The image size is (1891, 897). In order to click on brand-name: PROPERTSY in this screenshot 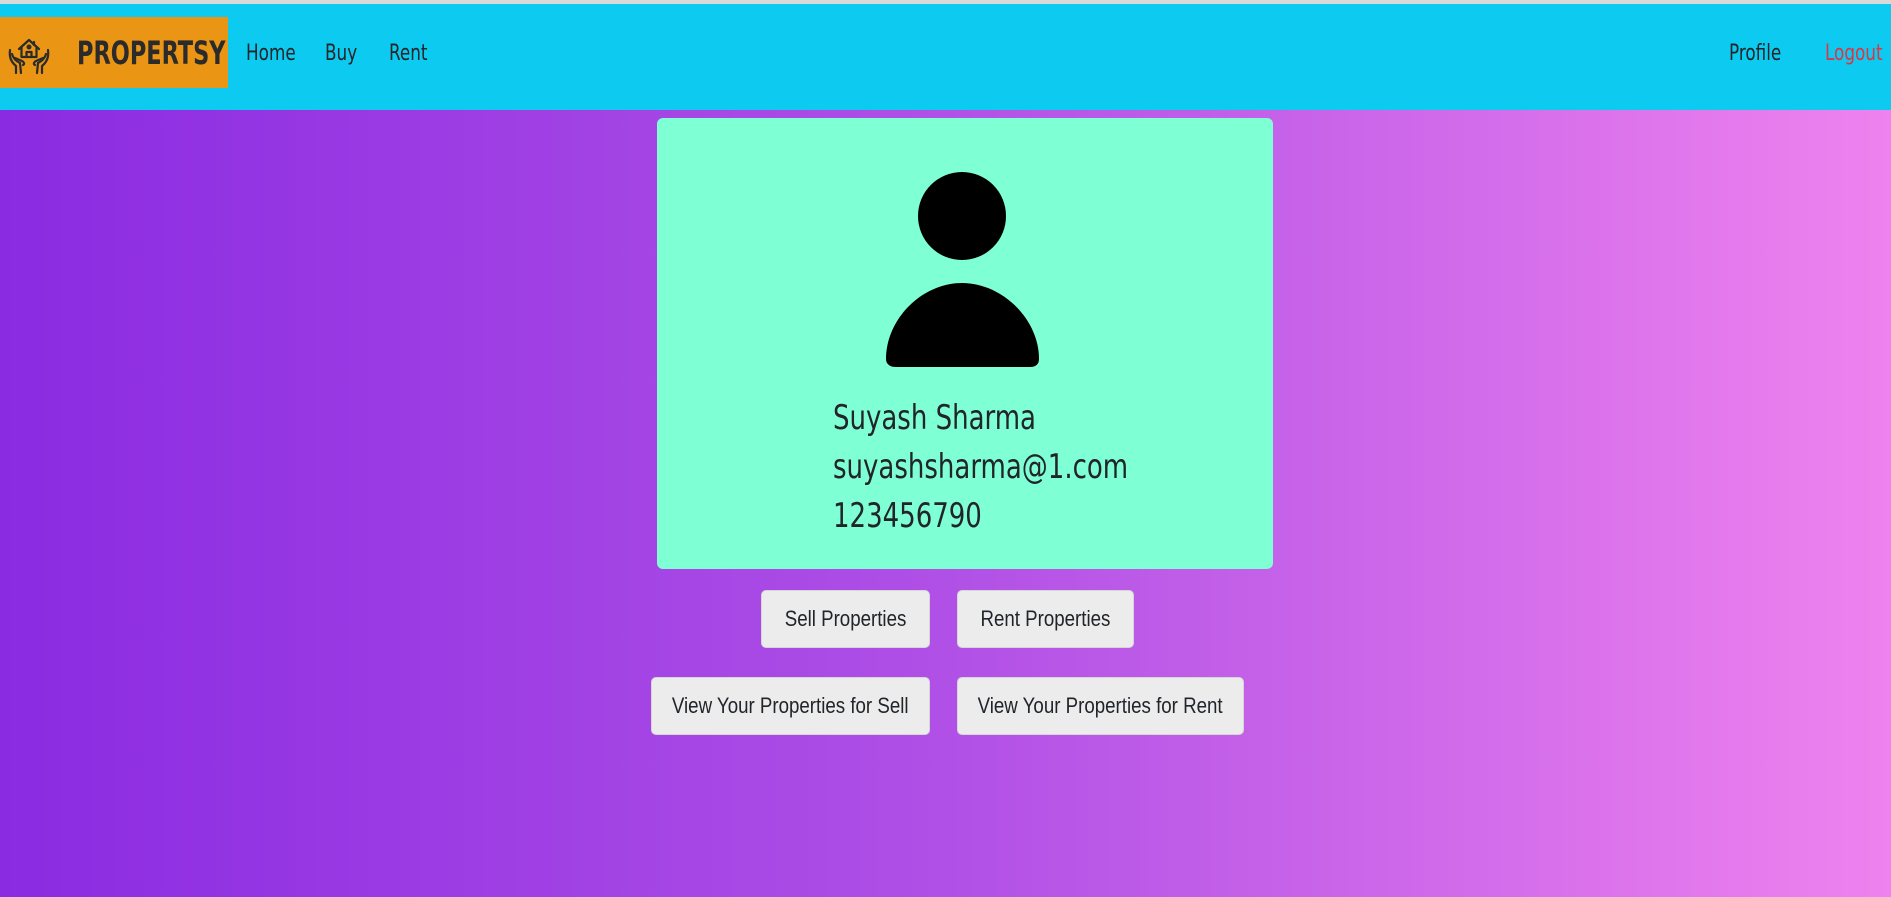, I will do `click(151, 52)`.